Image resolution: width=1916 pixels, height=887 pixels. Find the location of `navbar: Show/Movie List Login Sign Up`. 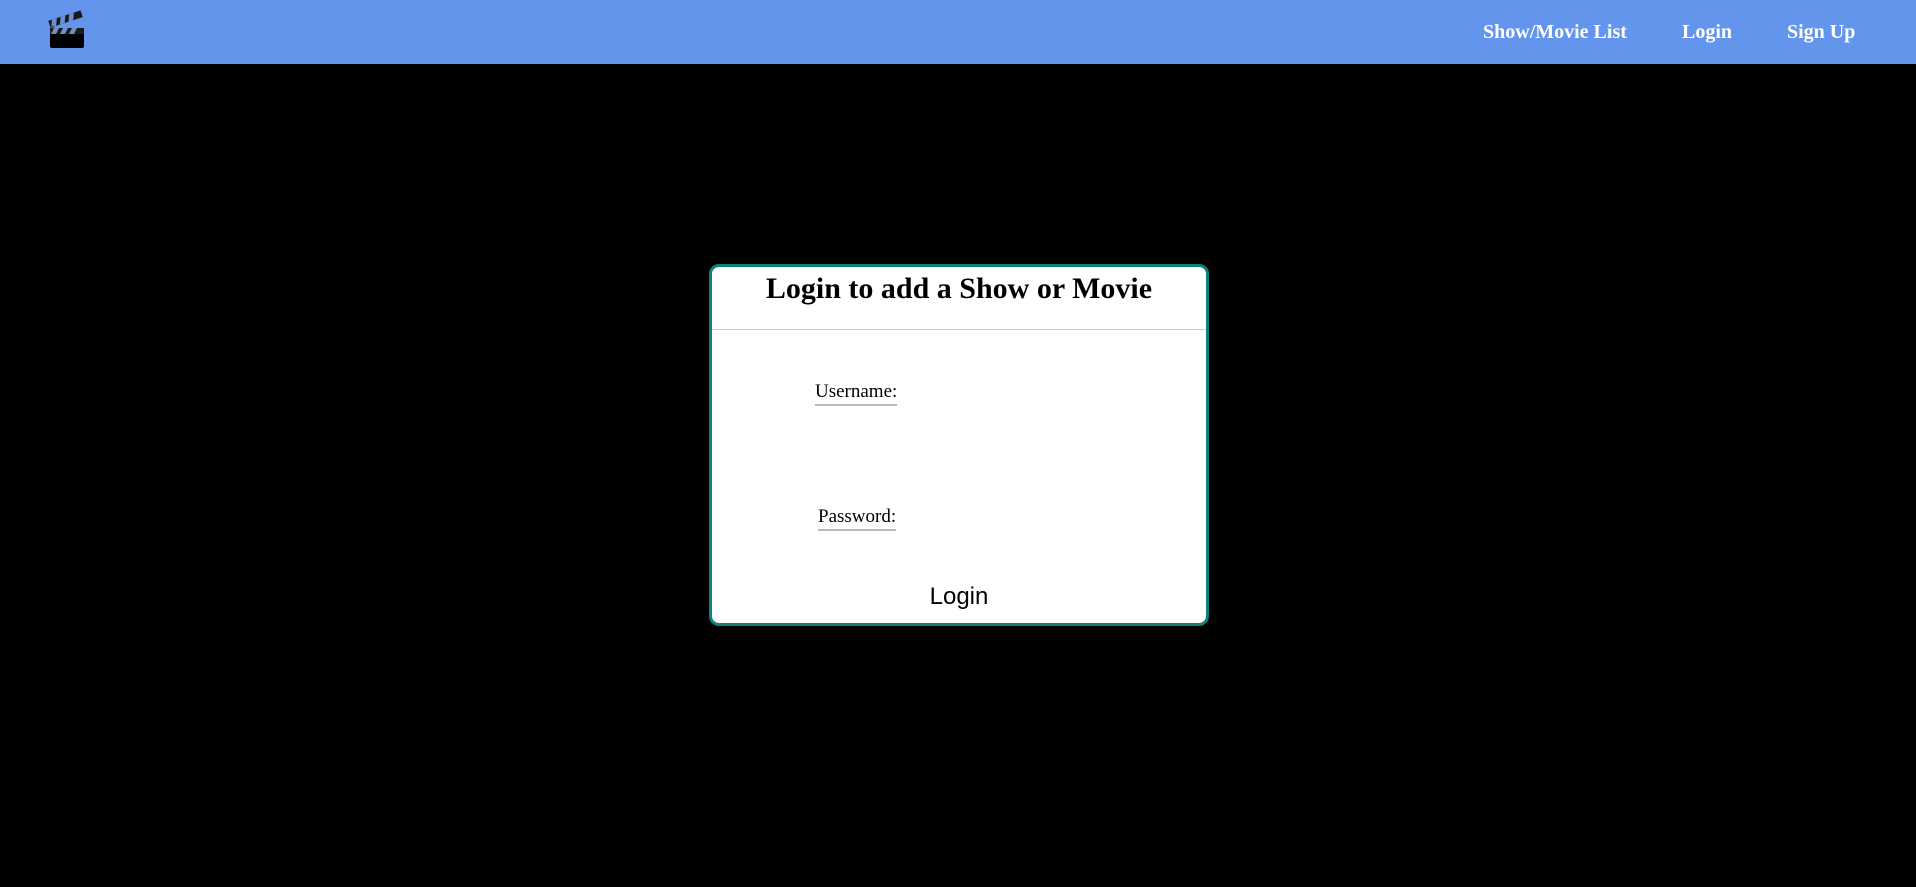

navbar: Show/Movie List Login Sign Up is located at coordinates (958, 32).